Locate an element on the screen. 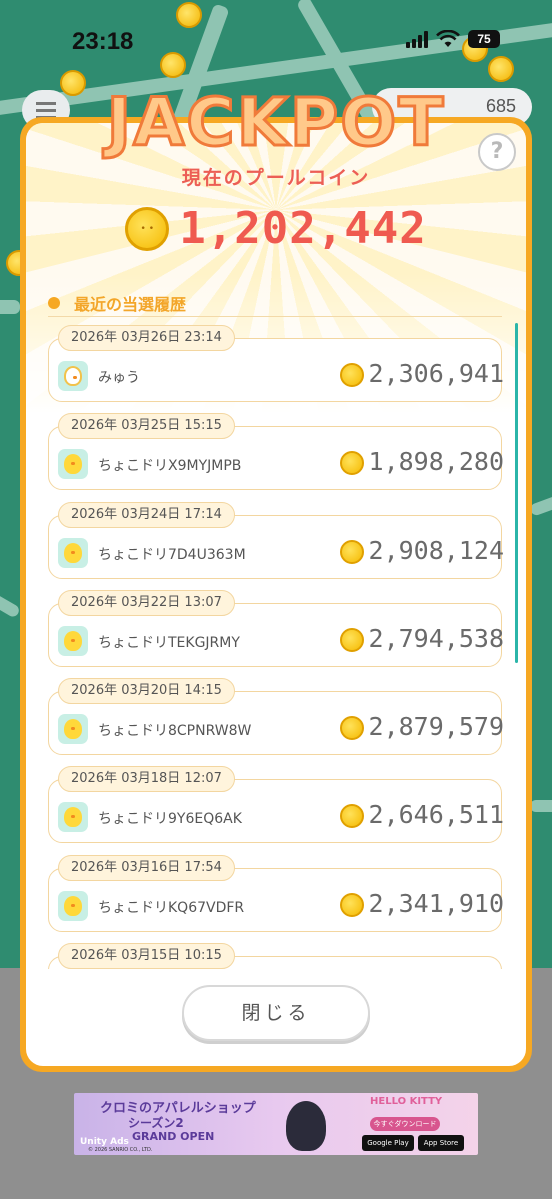 The width and height of the screenshot is (552, 1199). winner-name: みゅう is located at coordinates (119, 378).